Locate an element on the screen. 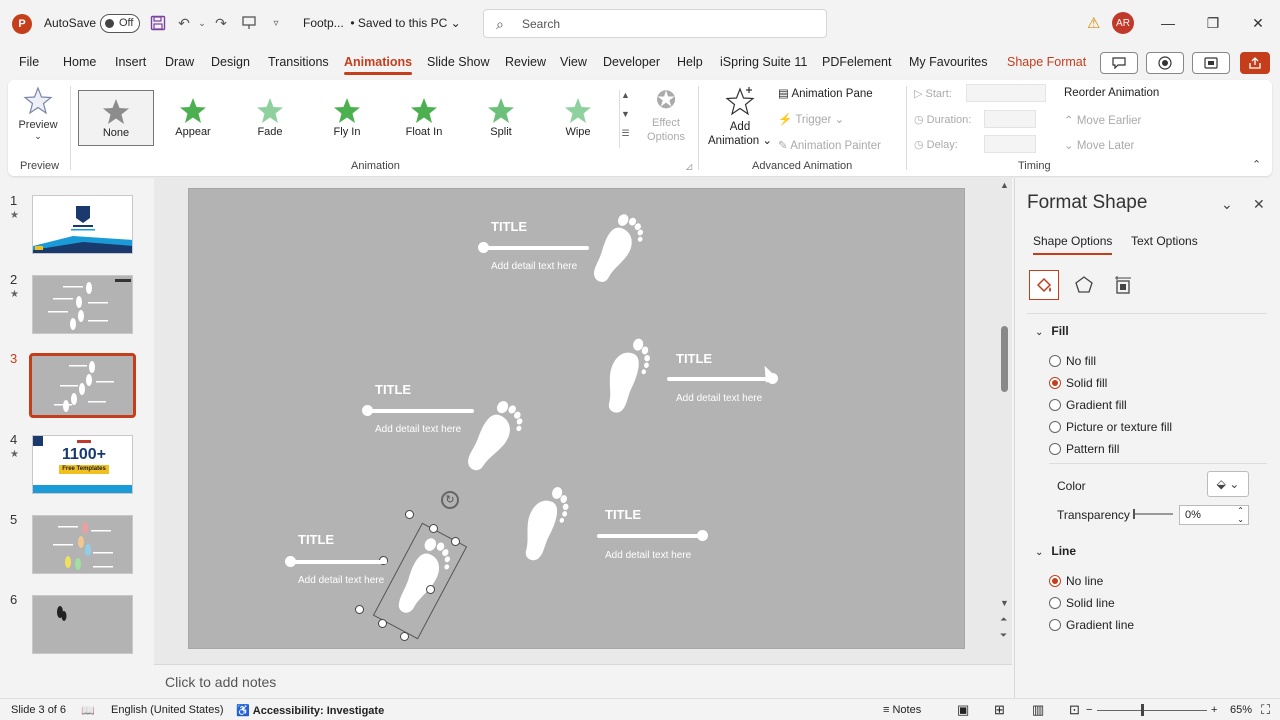  anim-float-in: Float In is located at coordinates (424, 118).